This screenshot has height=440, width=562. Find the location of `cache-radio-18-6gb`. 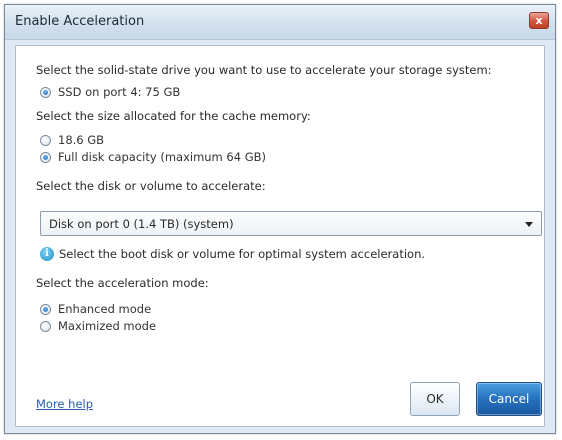

cache-radio-18-6gb is located at coordinates (45, 140).